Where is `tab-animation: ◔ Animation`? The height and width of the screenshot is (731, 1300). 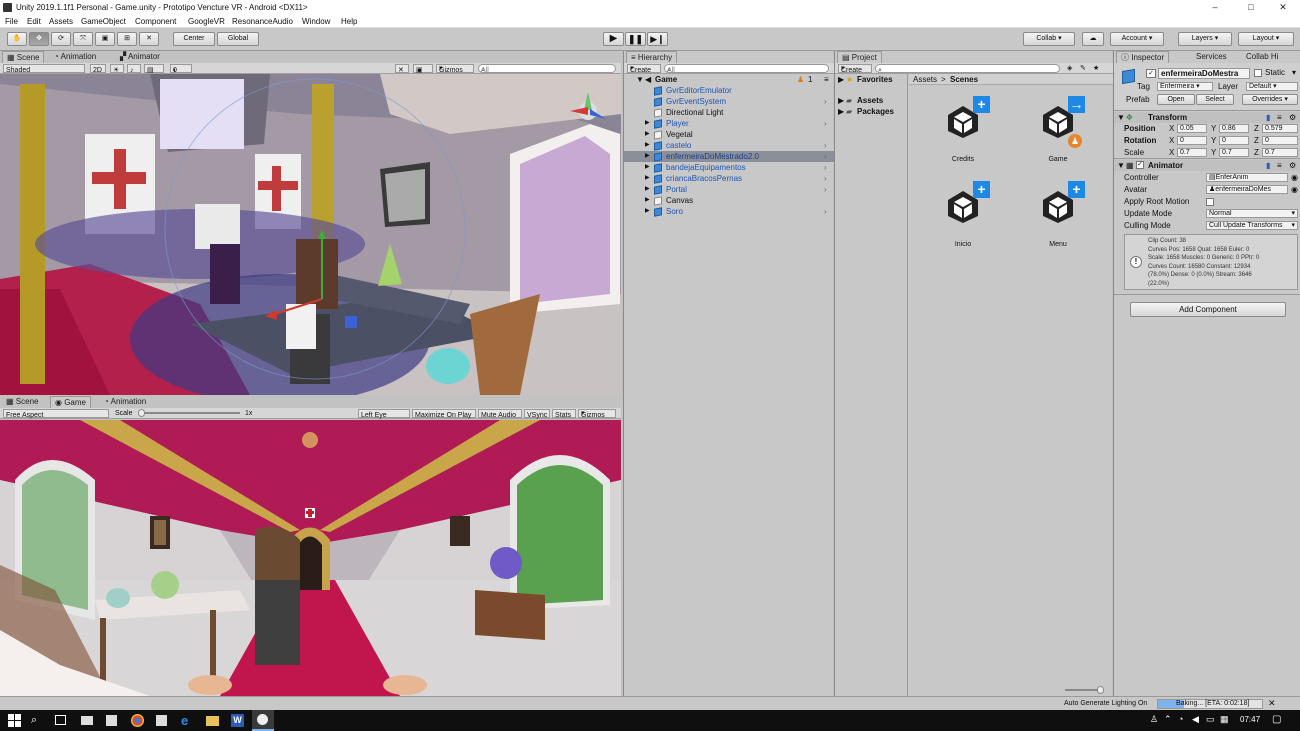 tab-animation: ◔ Animation is located at coordinates (75, 57).